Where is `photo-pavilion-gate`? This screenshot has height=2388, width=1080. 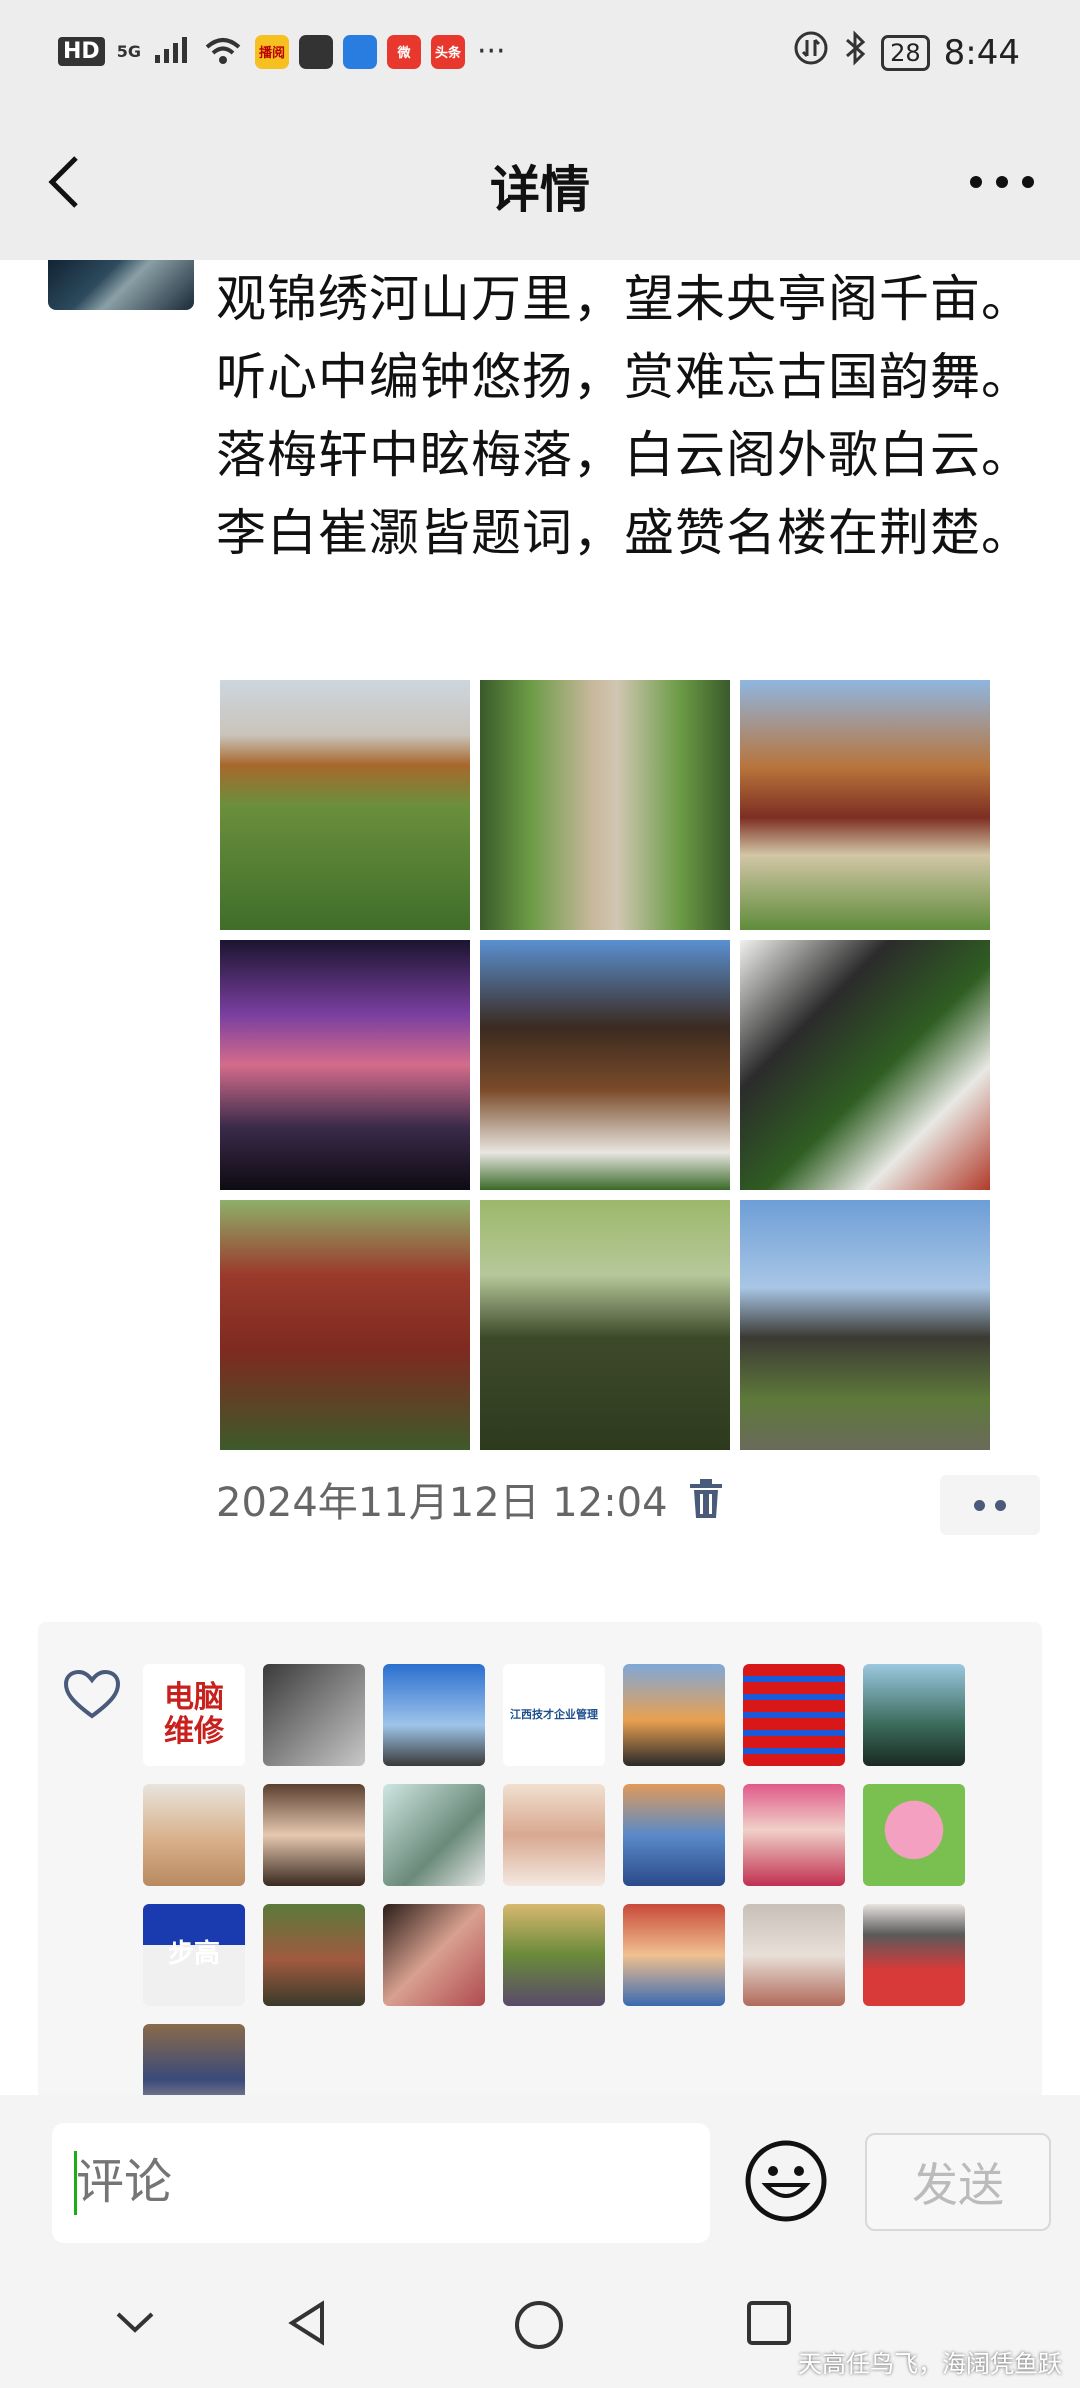 photo-pavilion-gate is located at coordinates (865, 805).